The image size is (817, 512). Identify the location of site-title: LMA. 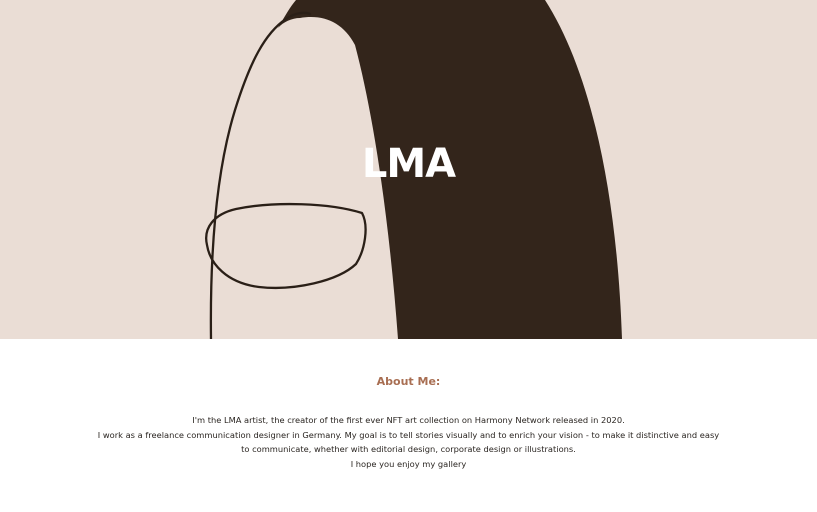
(408, 164).